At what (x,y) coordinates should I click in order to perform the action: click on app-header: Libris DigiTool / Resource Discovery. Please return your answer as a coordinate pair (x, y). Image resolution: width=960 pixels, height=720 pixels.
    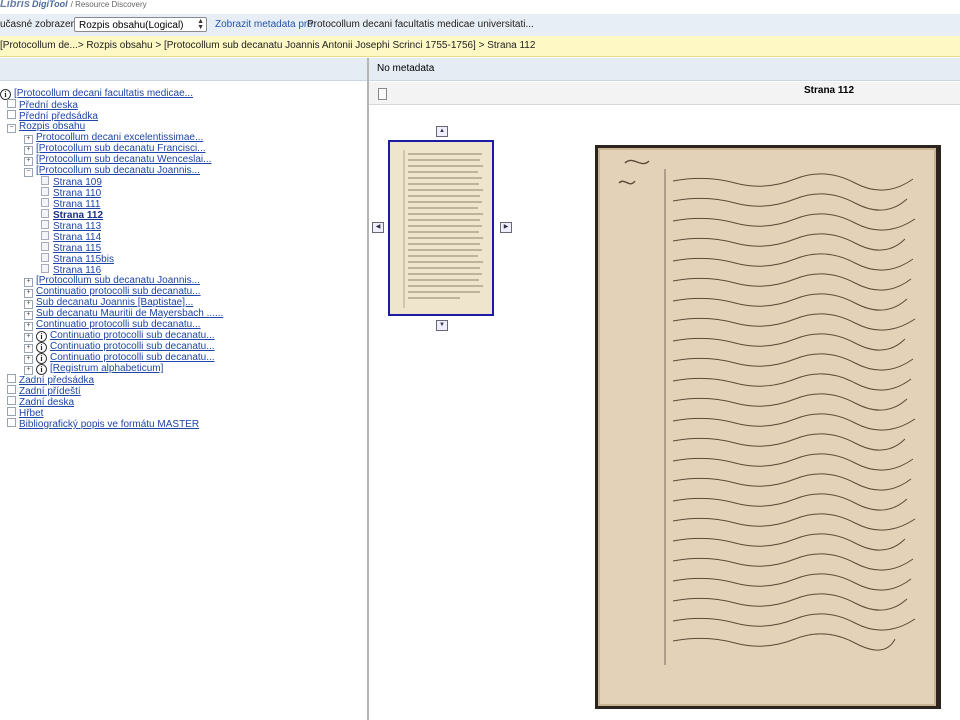
    Looking at the image, I should click on (480, 7).